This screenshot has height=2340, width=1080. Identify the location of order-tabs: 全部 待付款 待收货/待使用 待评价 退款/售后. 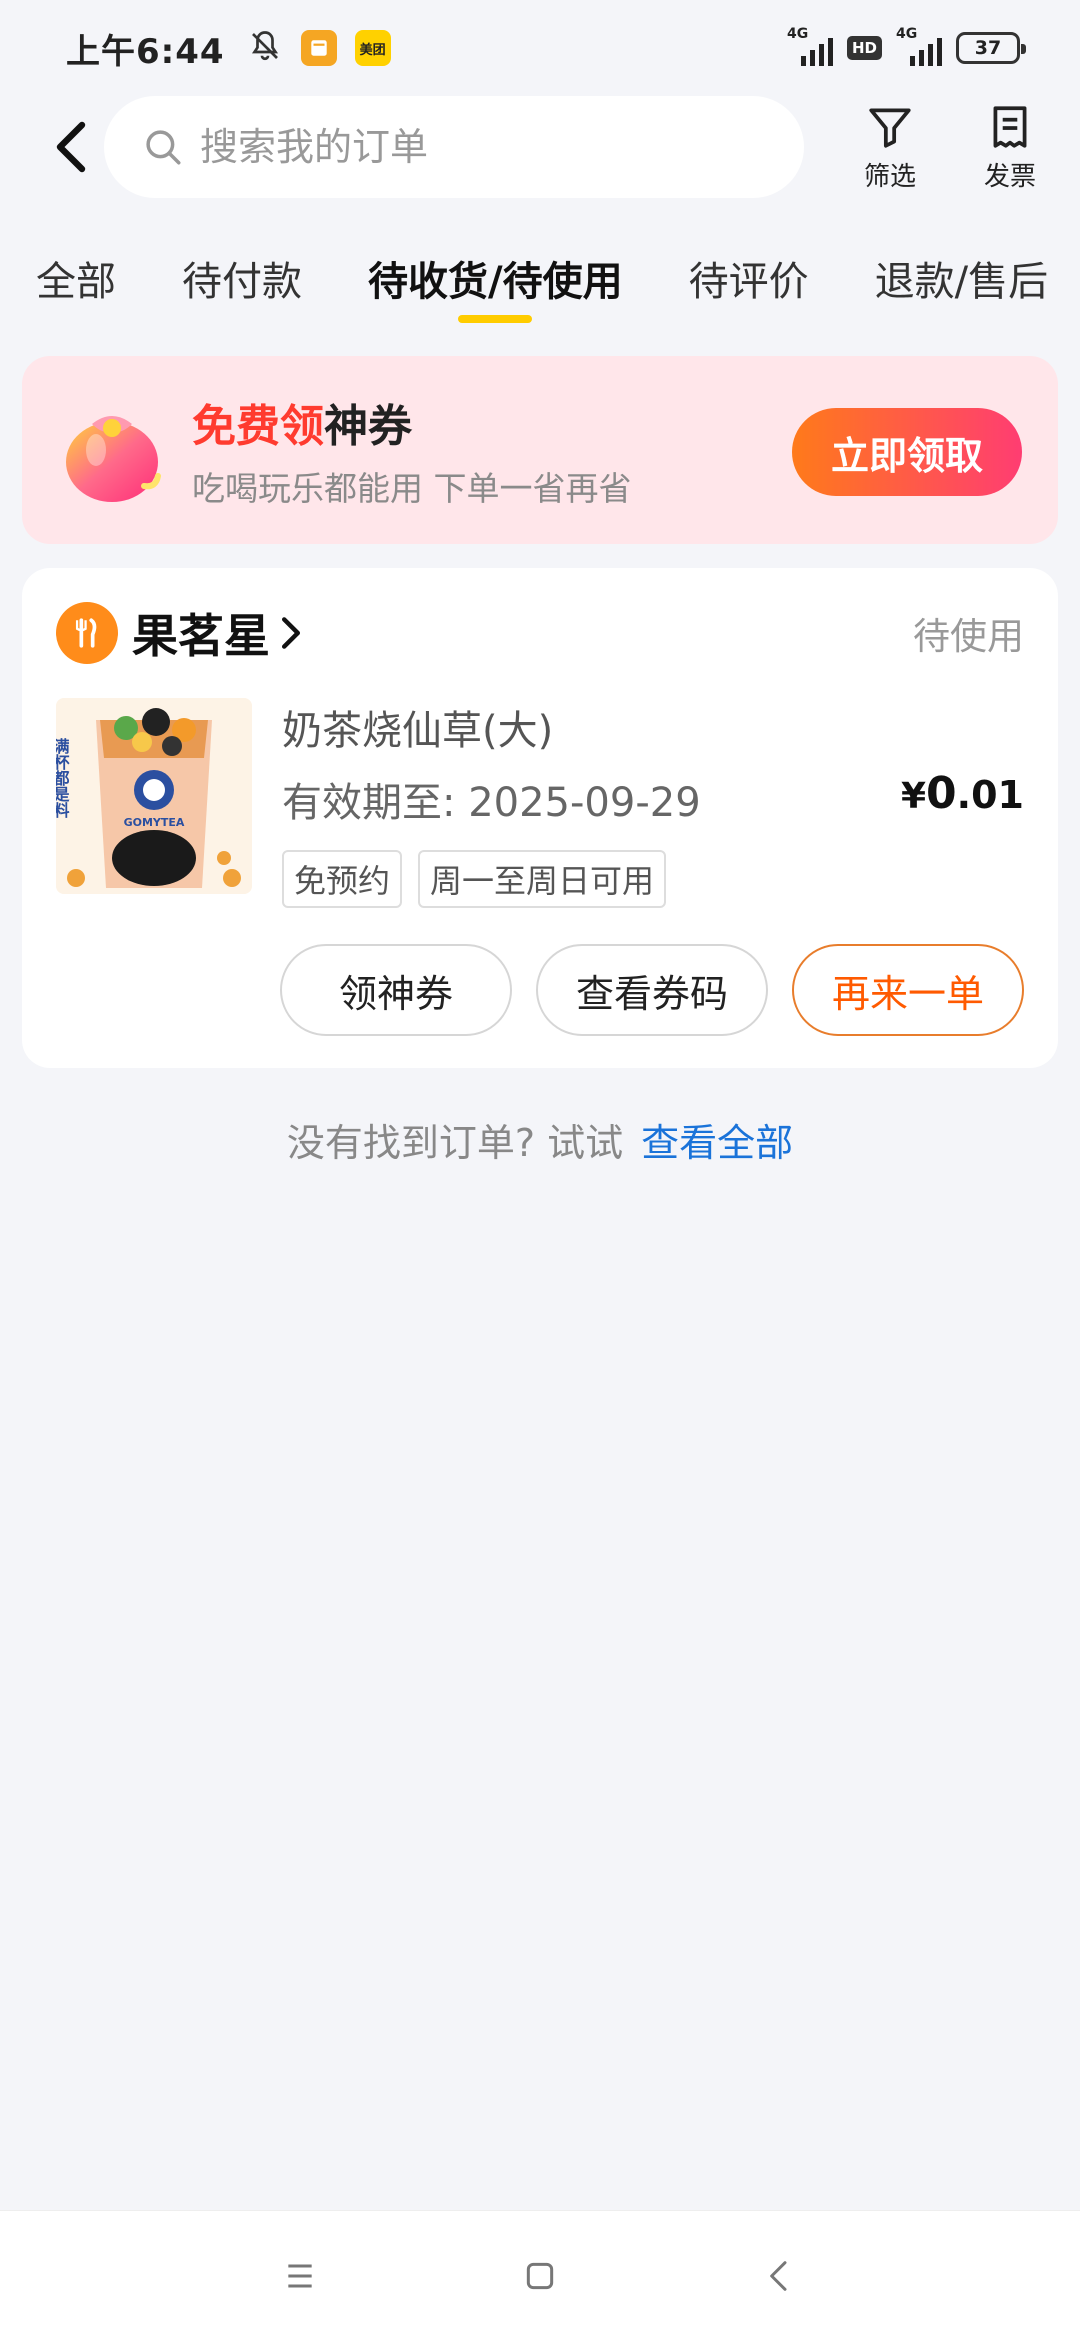
(540, 278).